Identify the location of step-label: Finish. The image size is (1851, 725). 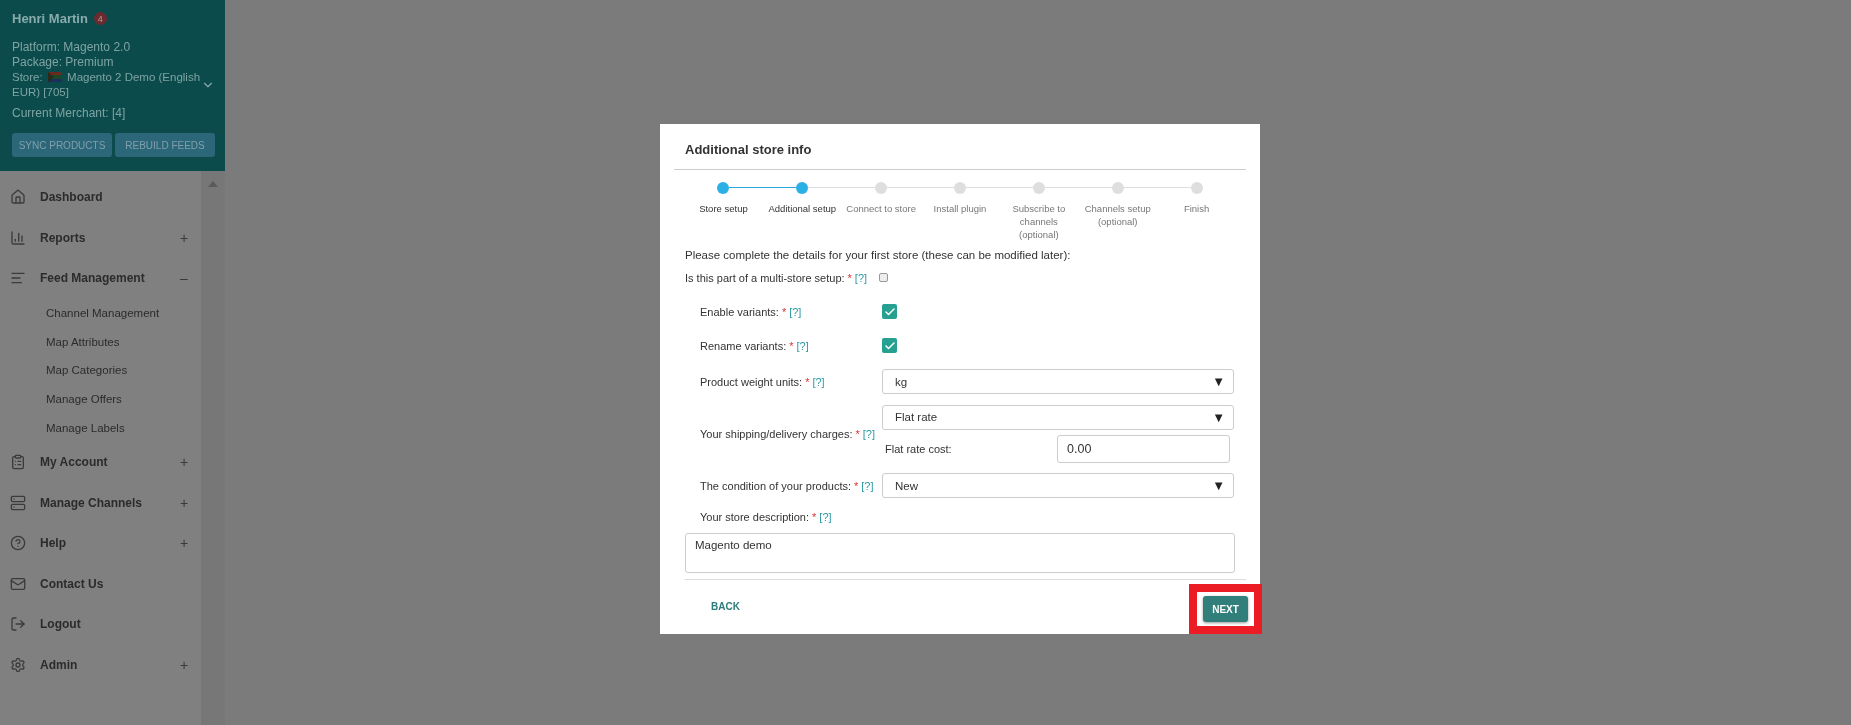
(1196, 208).